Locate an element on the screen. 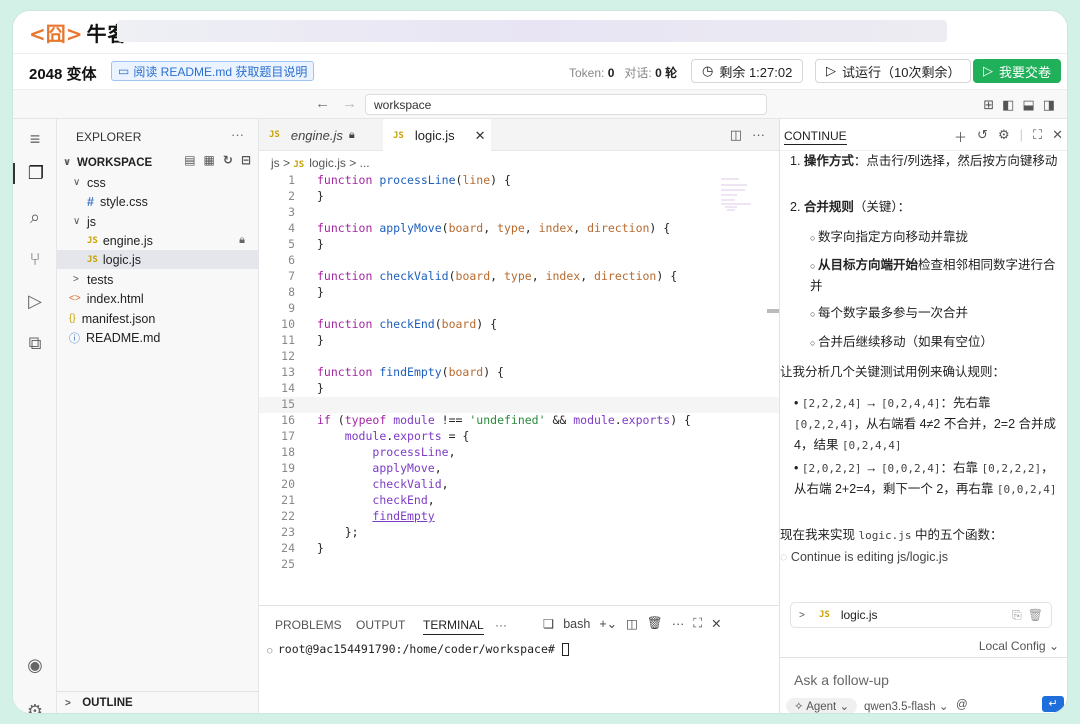 This screenshot has width=1080, height=724. tree-item-readme: ⓘ README.md is located at coordinates (158, 337).